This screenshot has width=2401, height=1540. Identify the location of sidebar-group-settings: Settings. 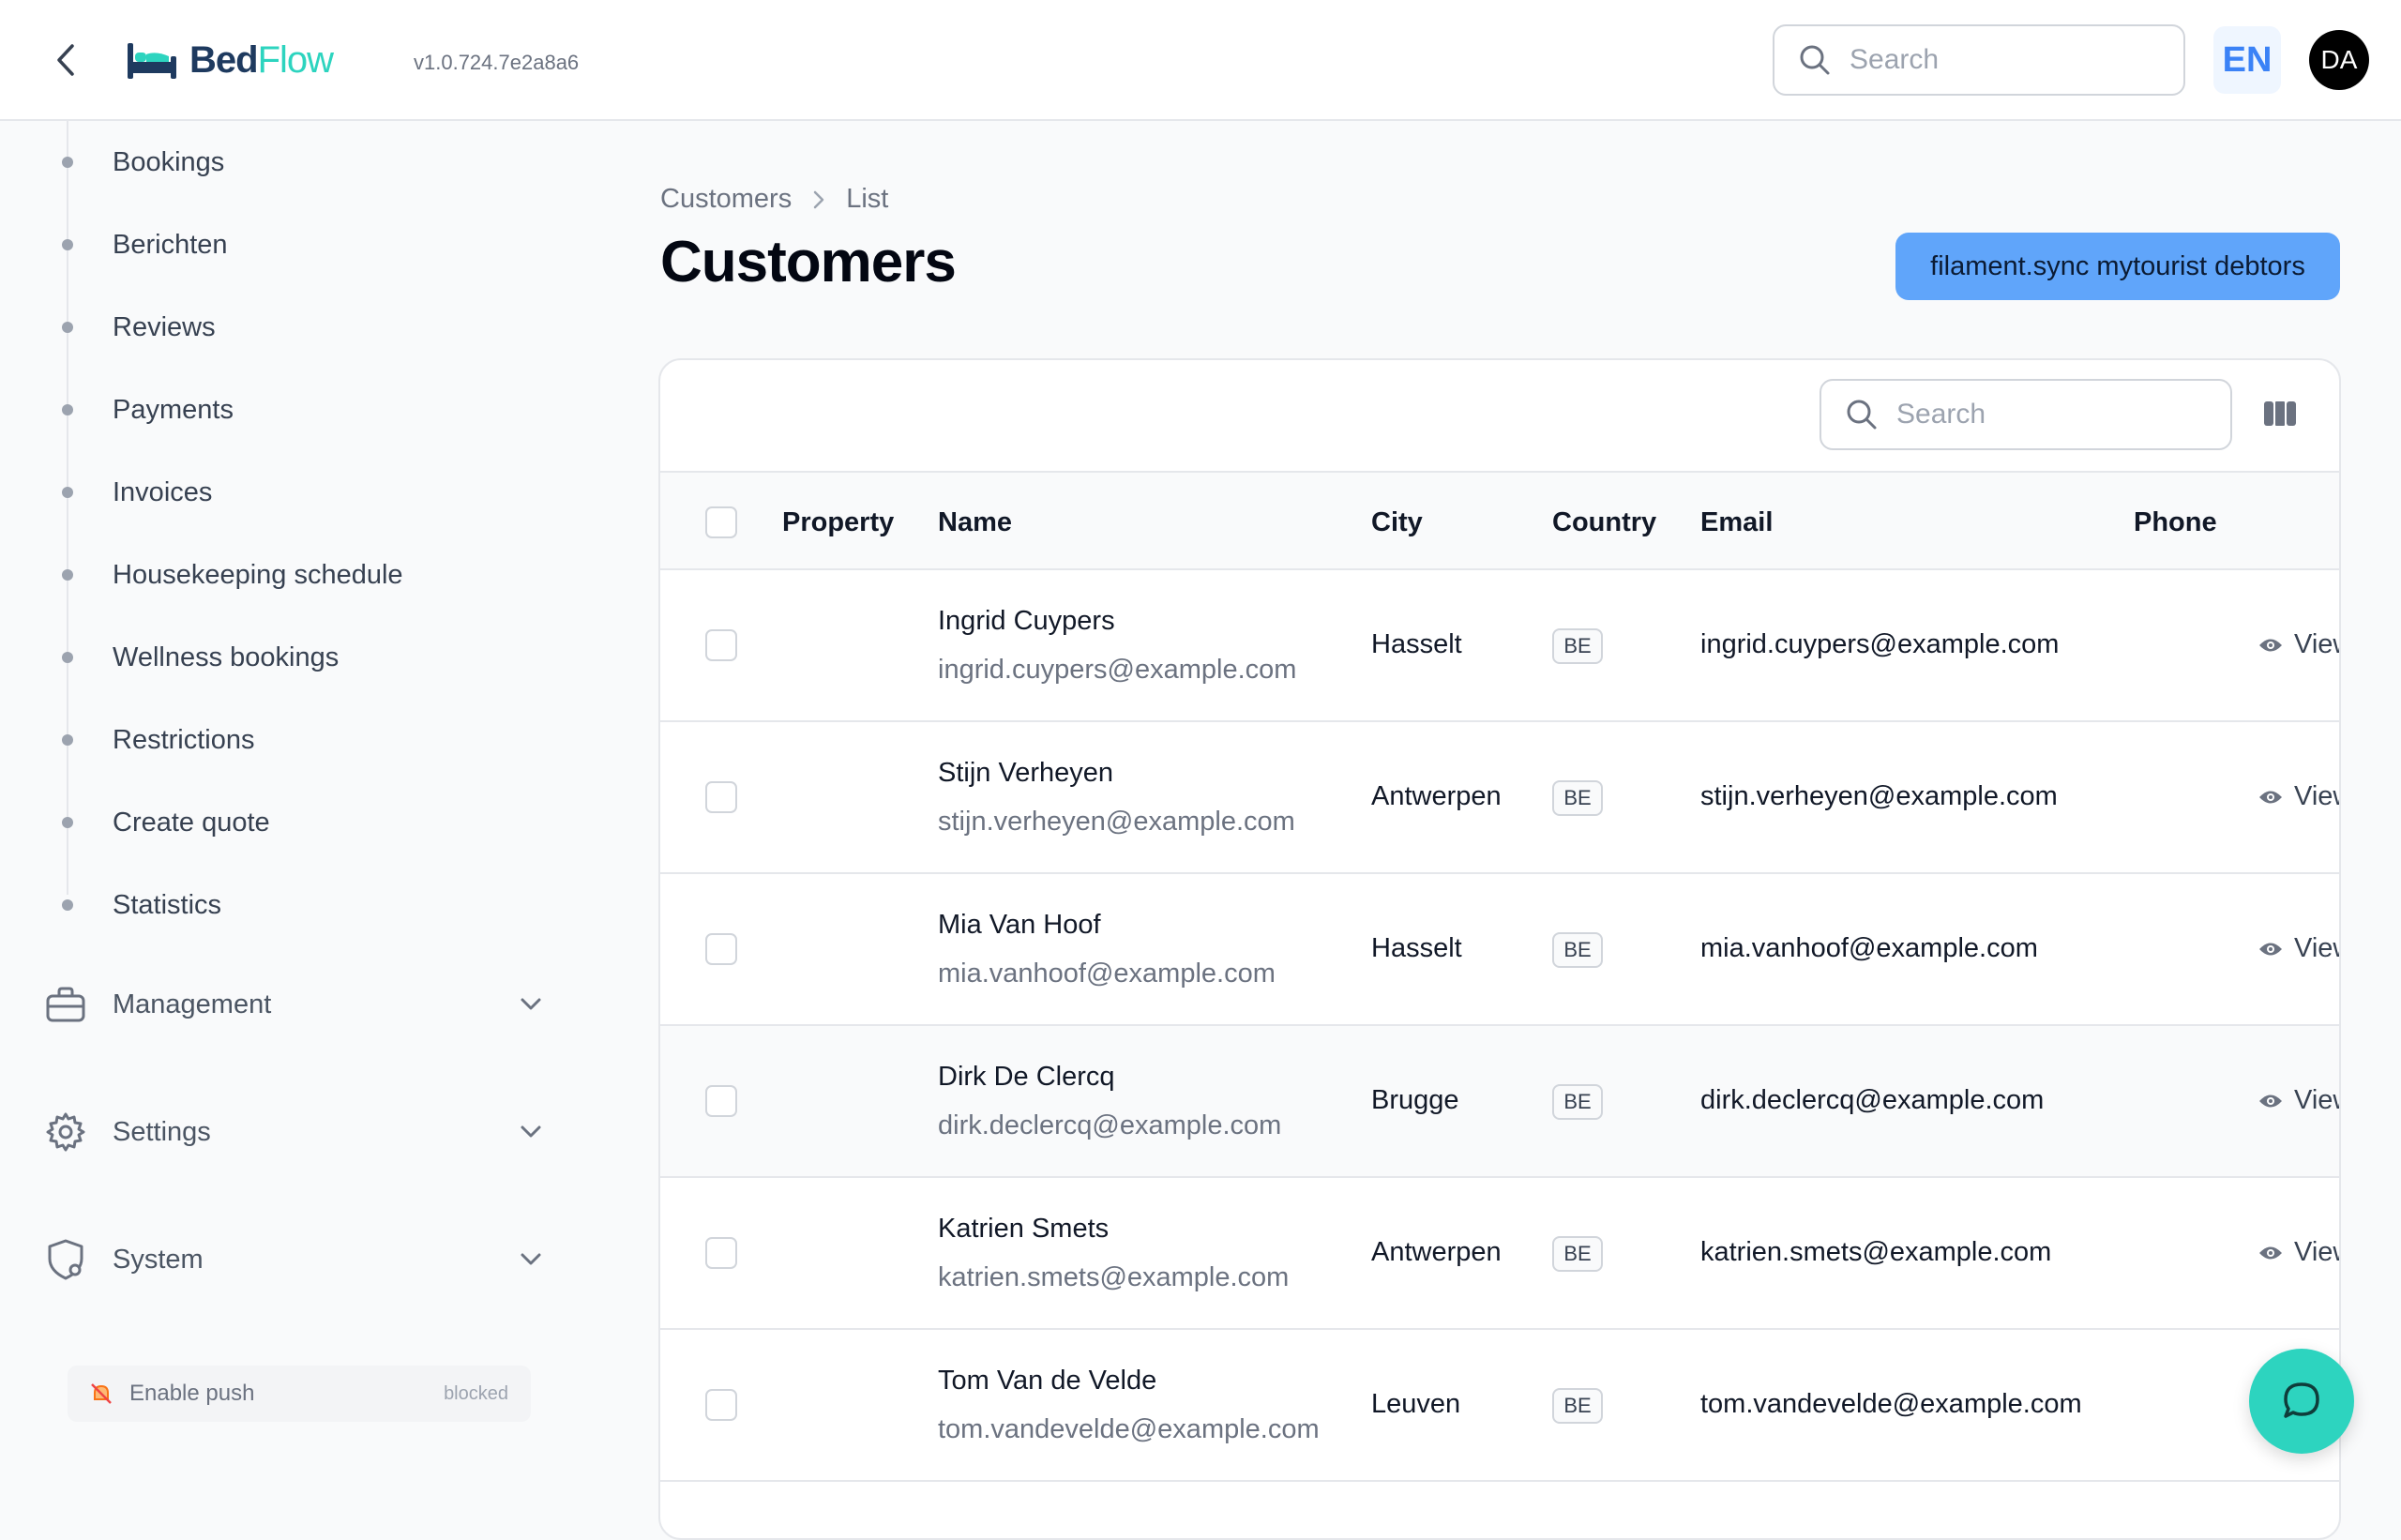
(298, 1132).